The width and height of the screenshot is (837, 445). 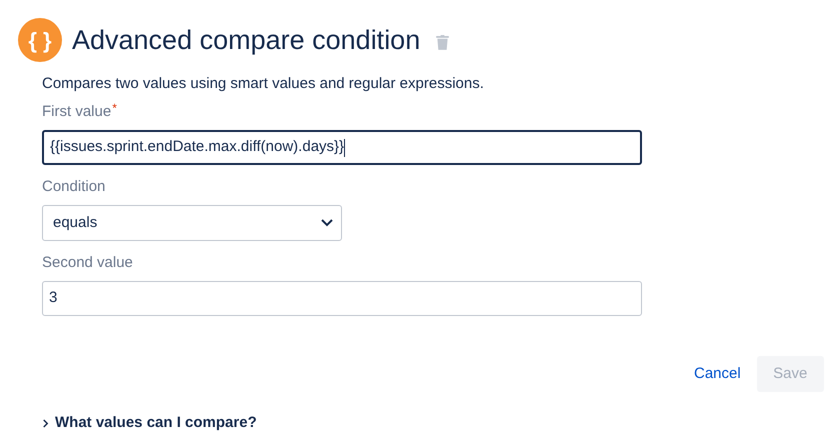 What do you see at coordinates (40, 40) in the screenshot?
I see `braces-icon: { }` at bounding box center [40, 40].